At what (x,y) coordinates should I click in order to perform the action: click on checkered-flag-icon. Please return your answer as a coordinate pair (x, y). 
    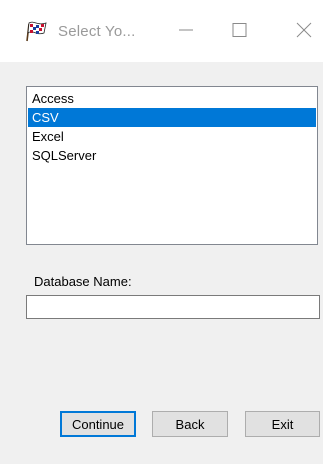
    Looking at the image, I should click on (36, 31).